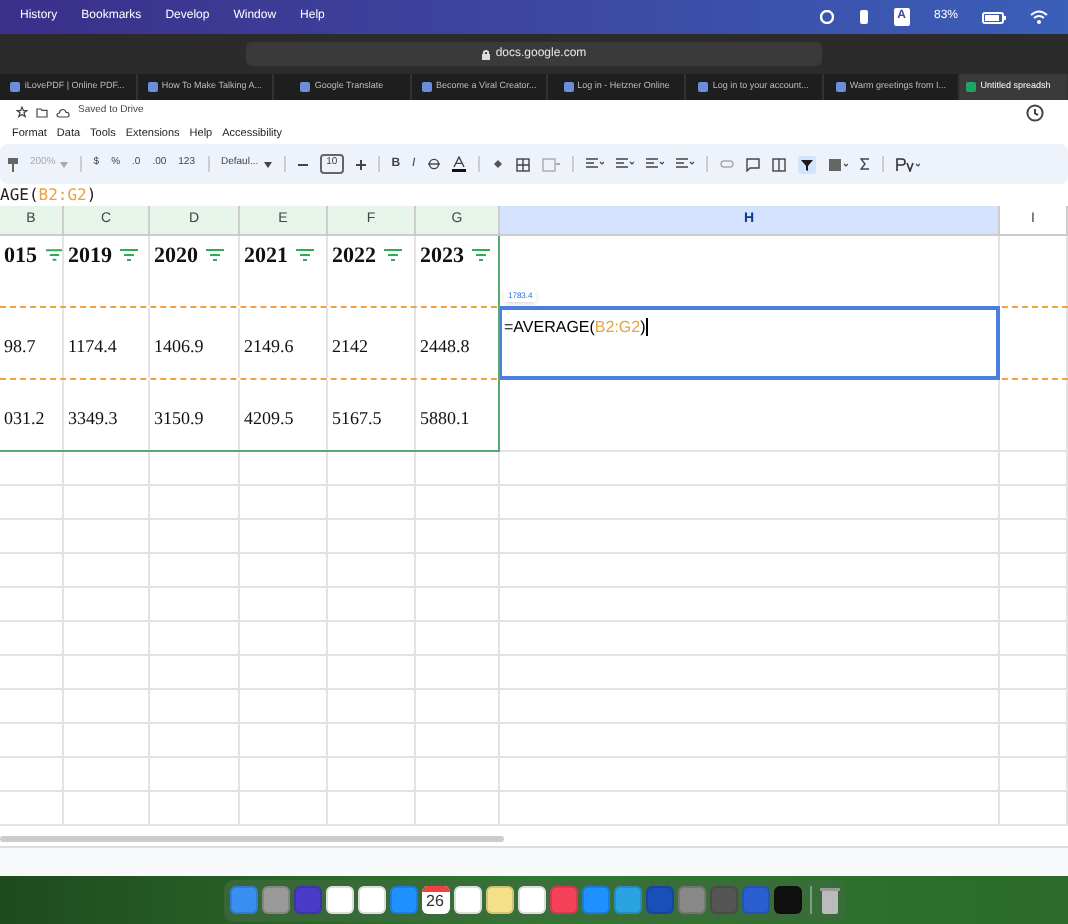  Describe the element at coordinates (497, 164) in the screenshot. I see `fill-color-icon` at that location.